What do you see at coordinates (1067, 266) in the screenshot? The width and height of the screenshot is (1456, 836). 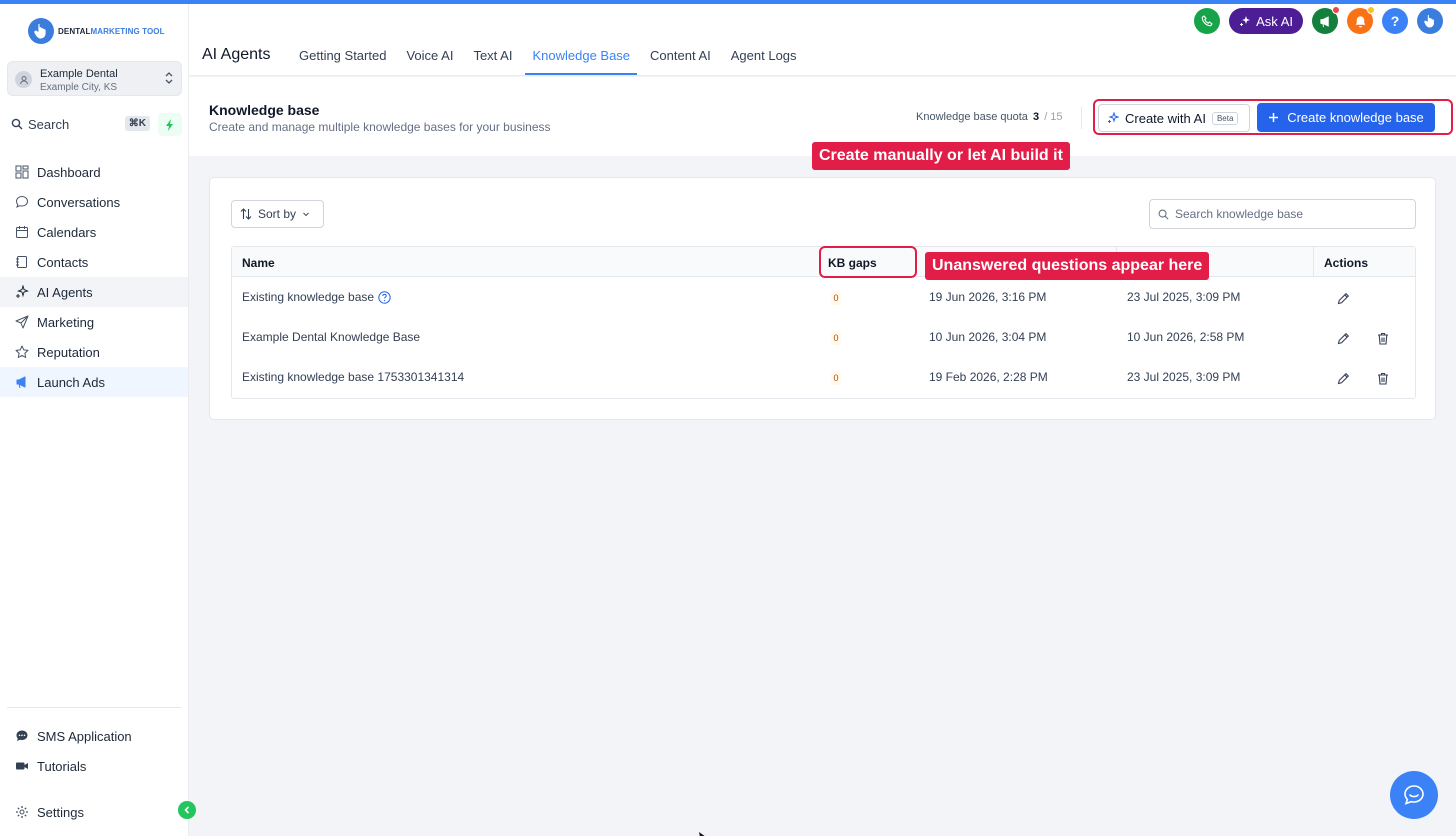 I see `callout-kb-gaps: Unanswered questions appear here` at bounding box center [1067, 266].